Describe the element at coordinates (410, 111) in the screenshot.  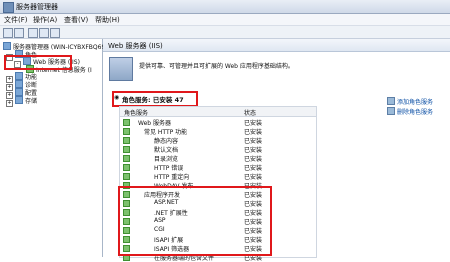
I see `remove-role-services-link: 删除角色服务` at that location.